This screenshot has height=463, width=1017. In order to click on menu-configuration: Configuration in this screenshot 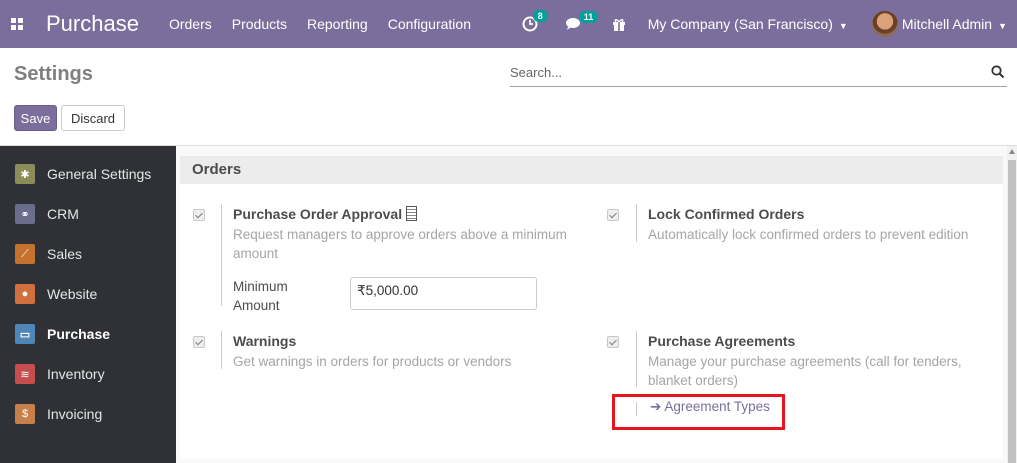, I will do `click(429, 24)`.